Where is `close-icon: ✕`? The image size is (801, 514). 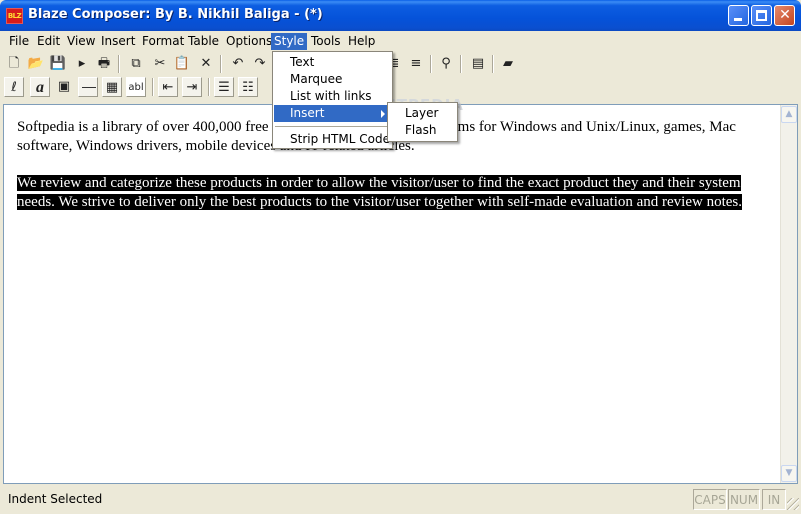
close-icon: ✕ is located at coordinates (785, 15).